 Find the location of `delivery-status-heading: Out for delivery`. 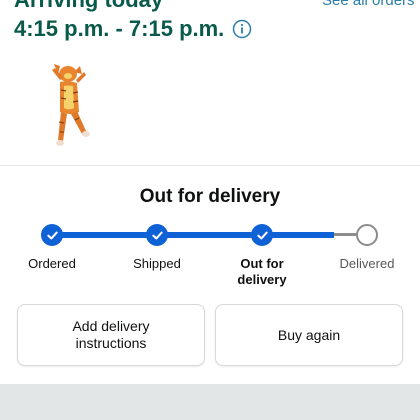

delivery-status-heading: Out for delivery is located at coordinates (210, 196).